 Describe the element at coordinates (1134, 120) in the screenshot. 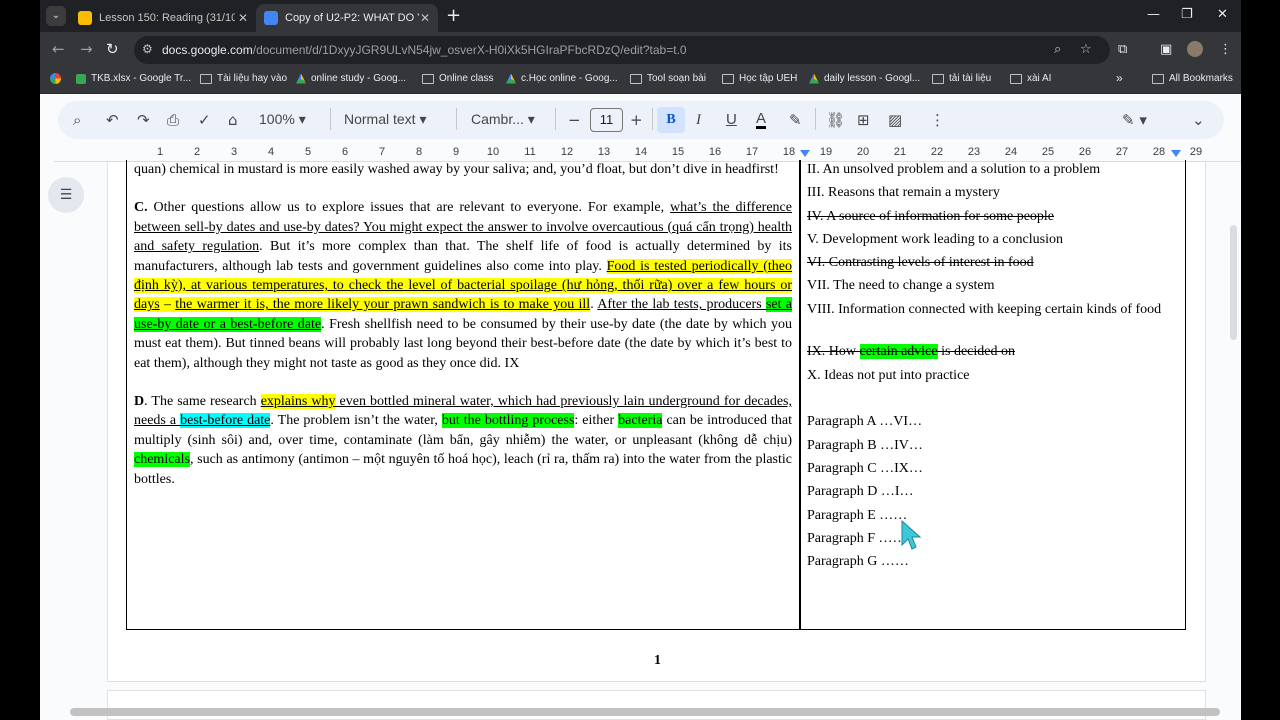

I see `editing-mode-icon: ✎ ▾` at that location.